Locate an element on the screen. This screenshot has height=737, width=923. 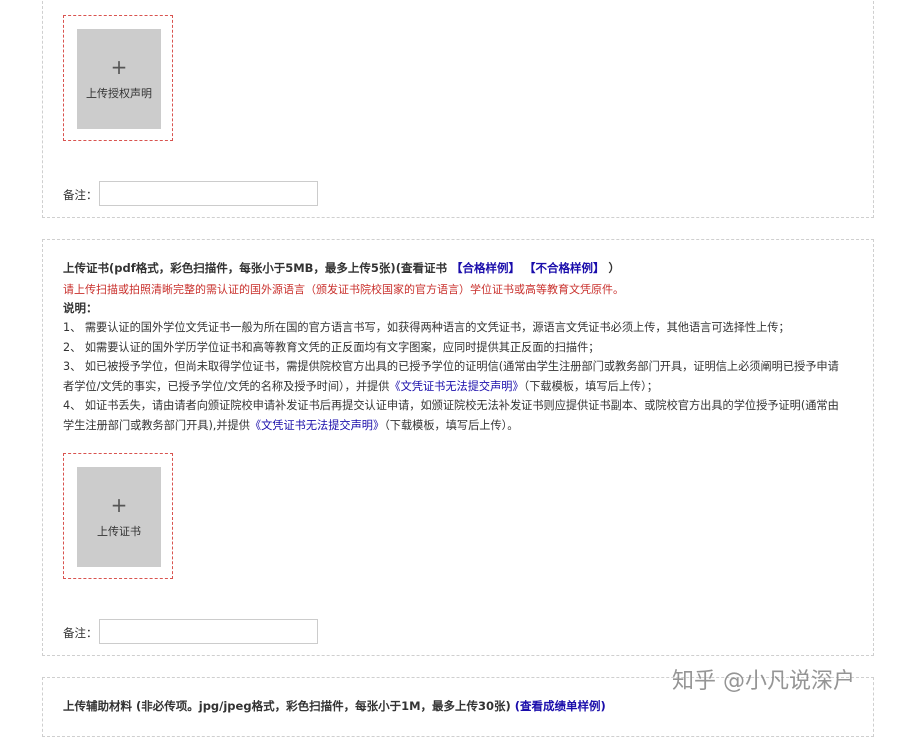
cert-remark-input is located at coordinates (208, 631).